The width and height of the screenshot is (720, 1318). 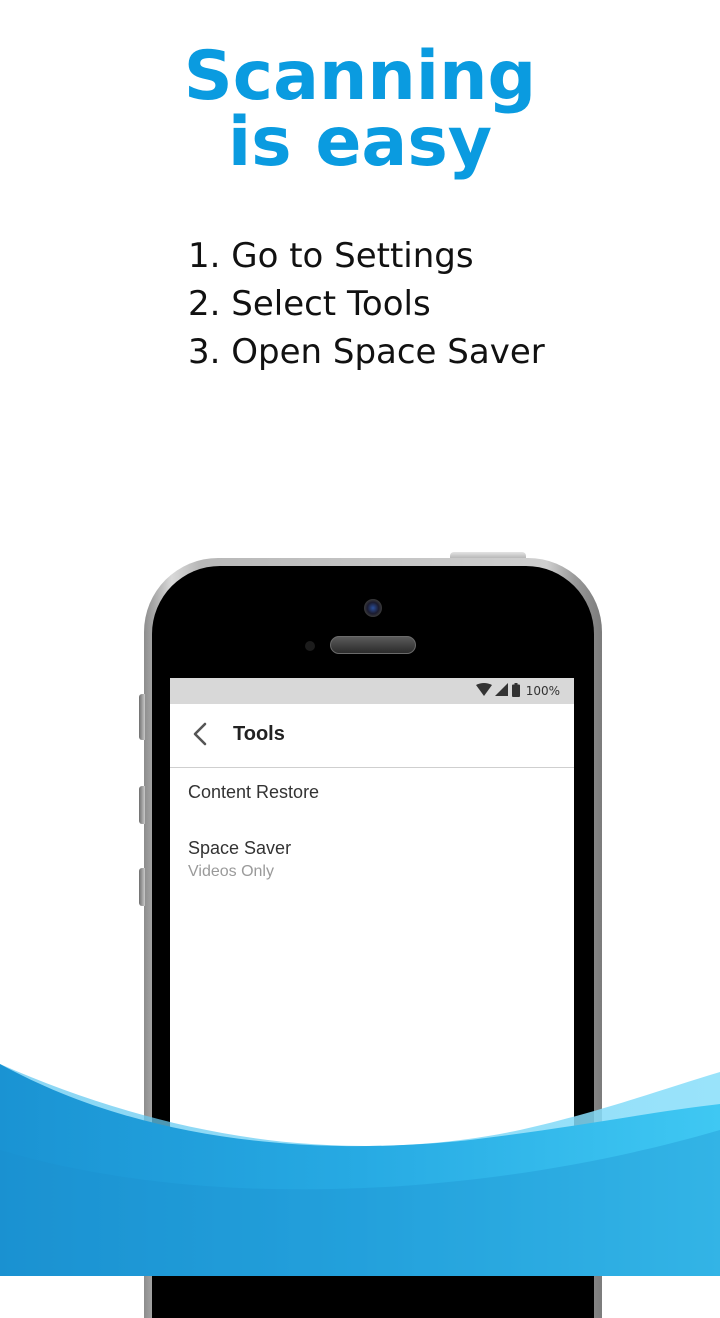 I want to click on app-bar: Tools, so click(x=372, y=736).